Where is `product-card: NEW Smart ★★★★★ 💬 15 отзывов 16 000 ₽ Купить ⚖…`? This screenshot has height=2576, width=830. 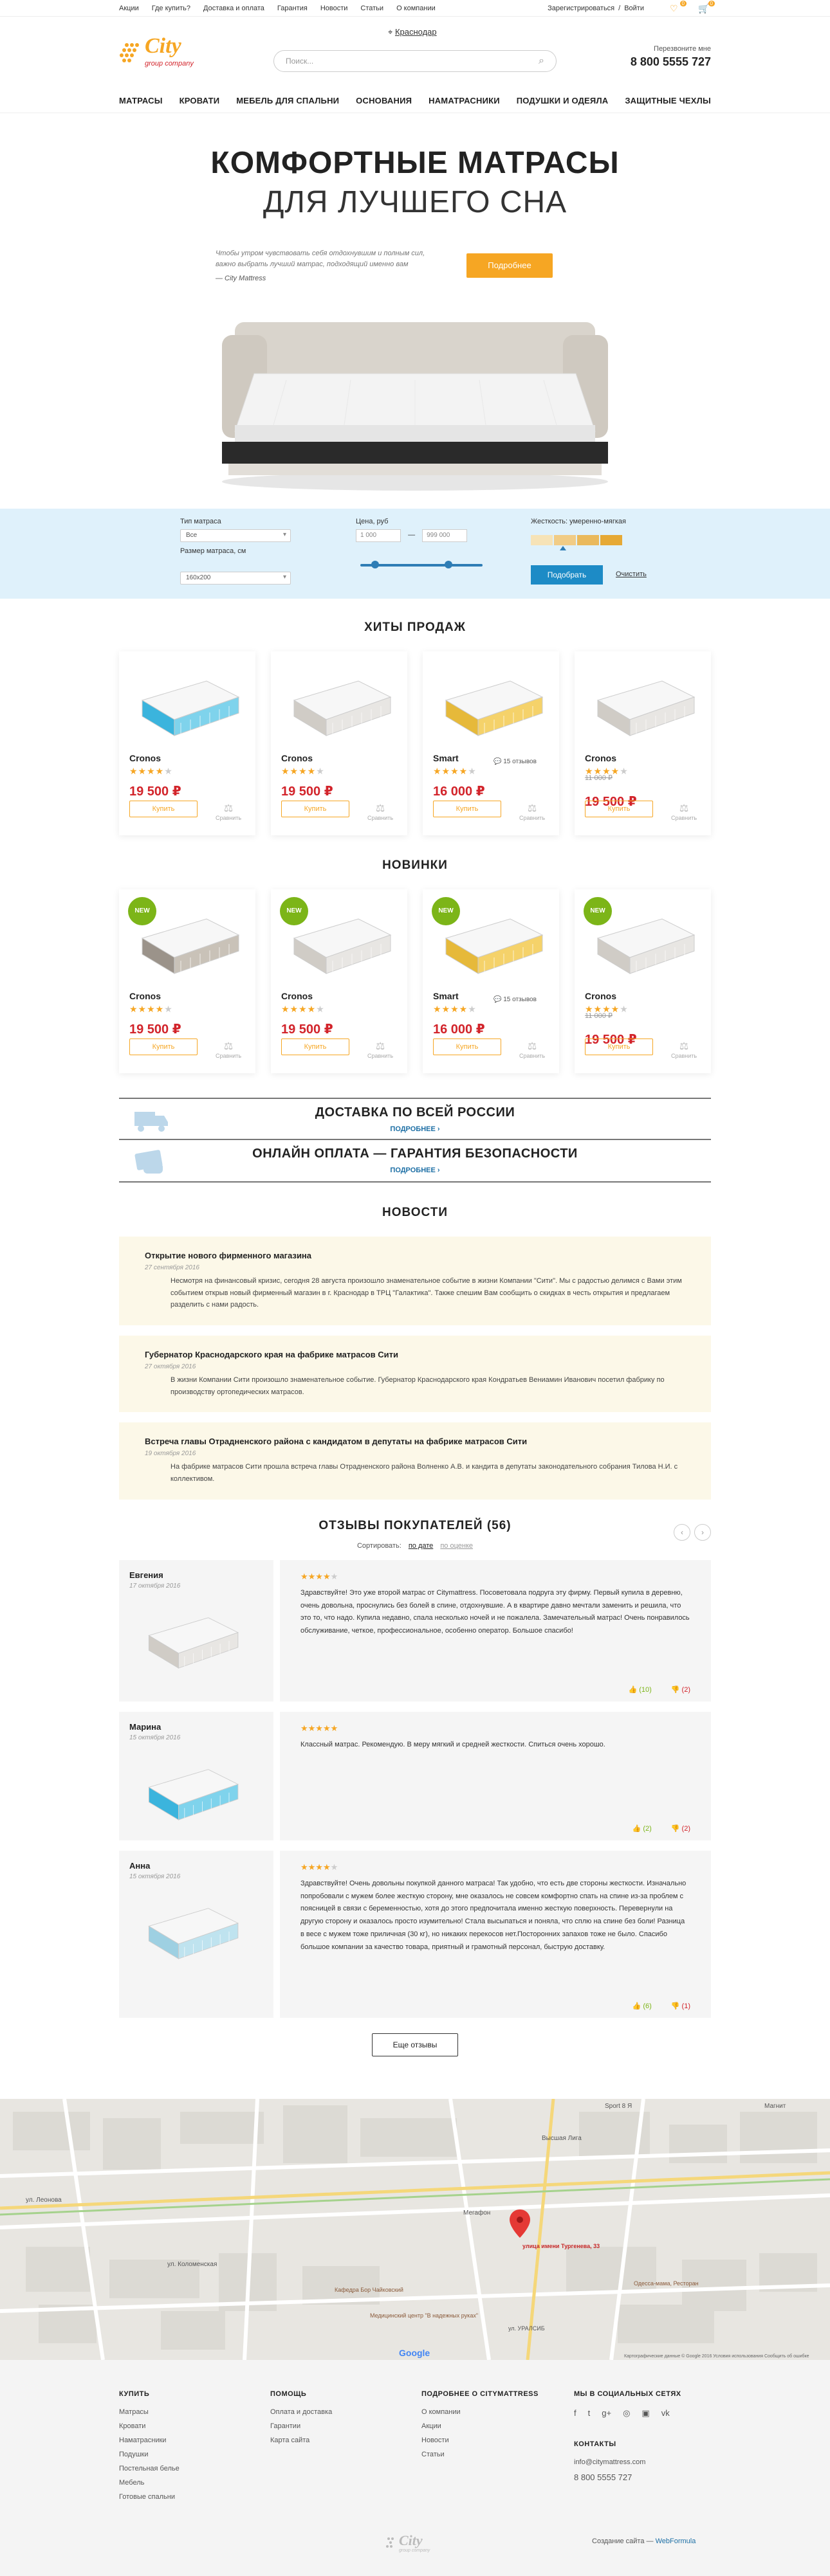 product-card: NEW Smart ★★★★★ 💬 15 отзывов 16 000 ₽ Купить ⚖… is located at coordinates (491, 981).